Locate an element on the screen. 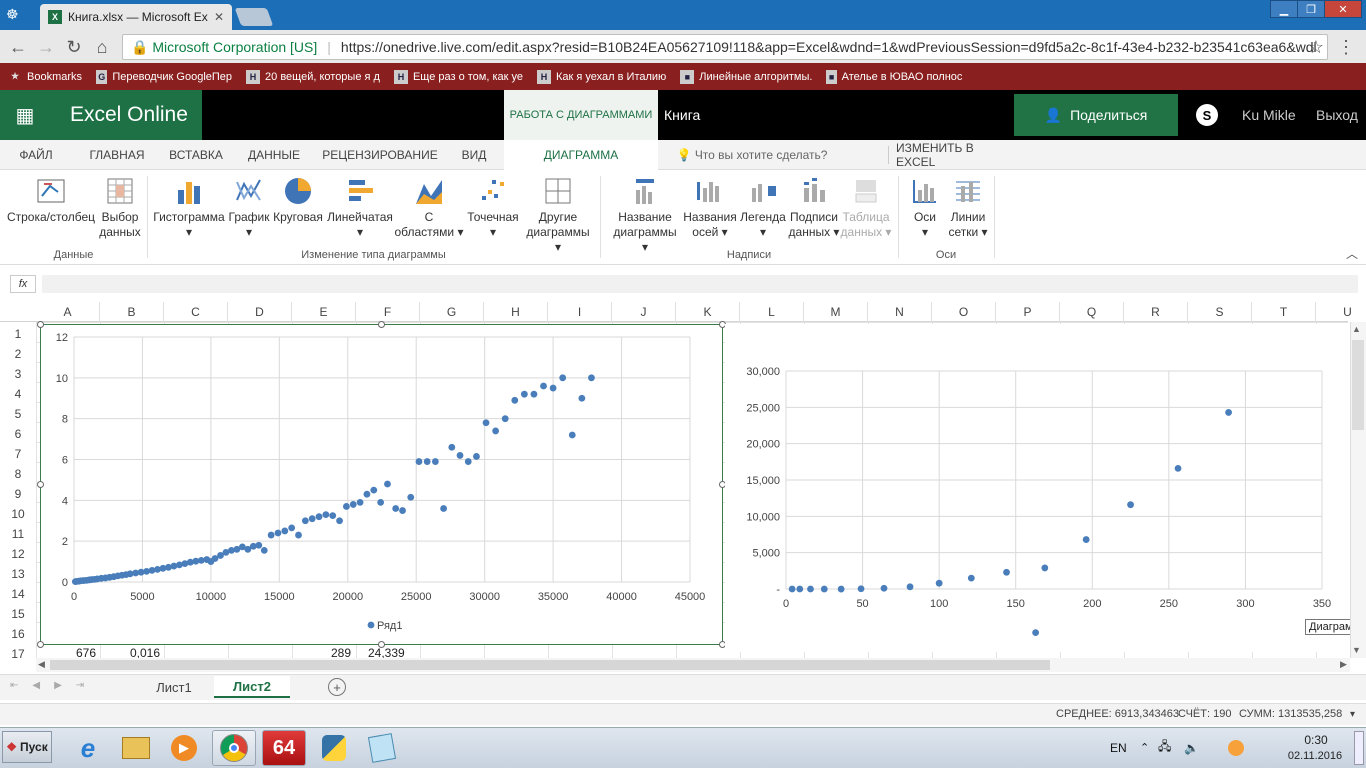 This screenshot has height=768, width=1366. notepad-taskbar-icon is located at coordinates (382, 748).